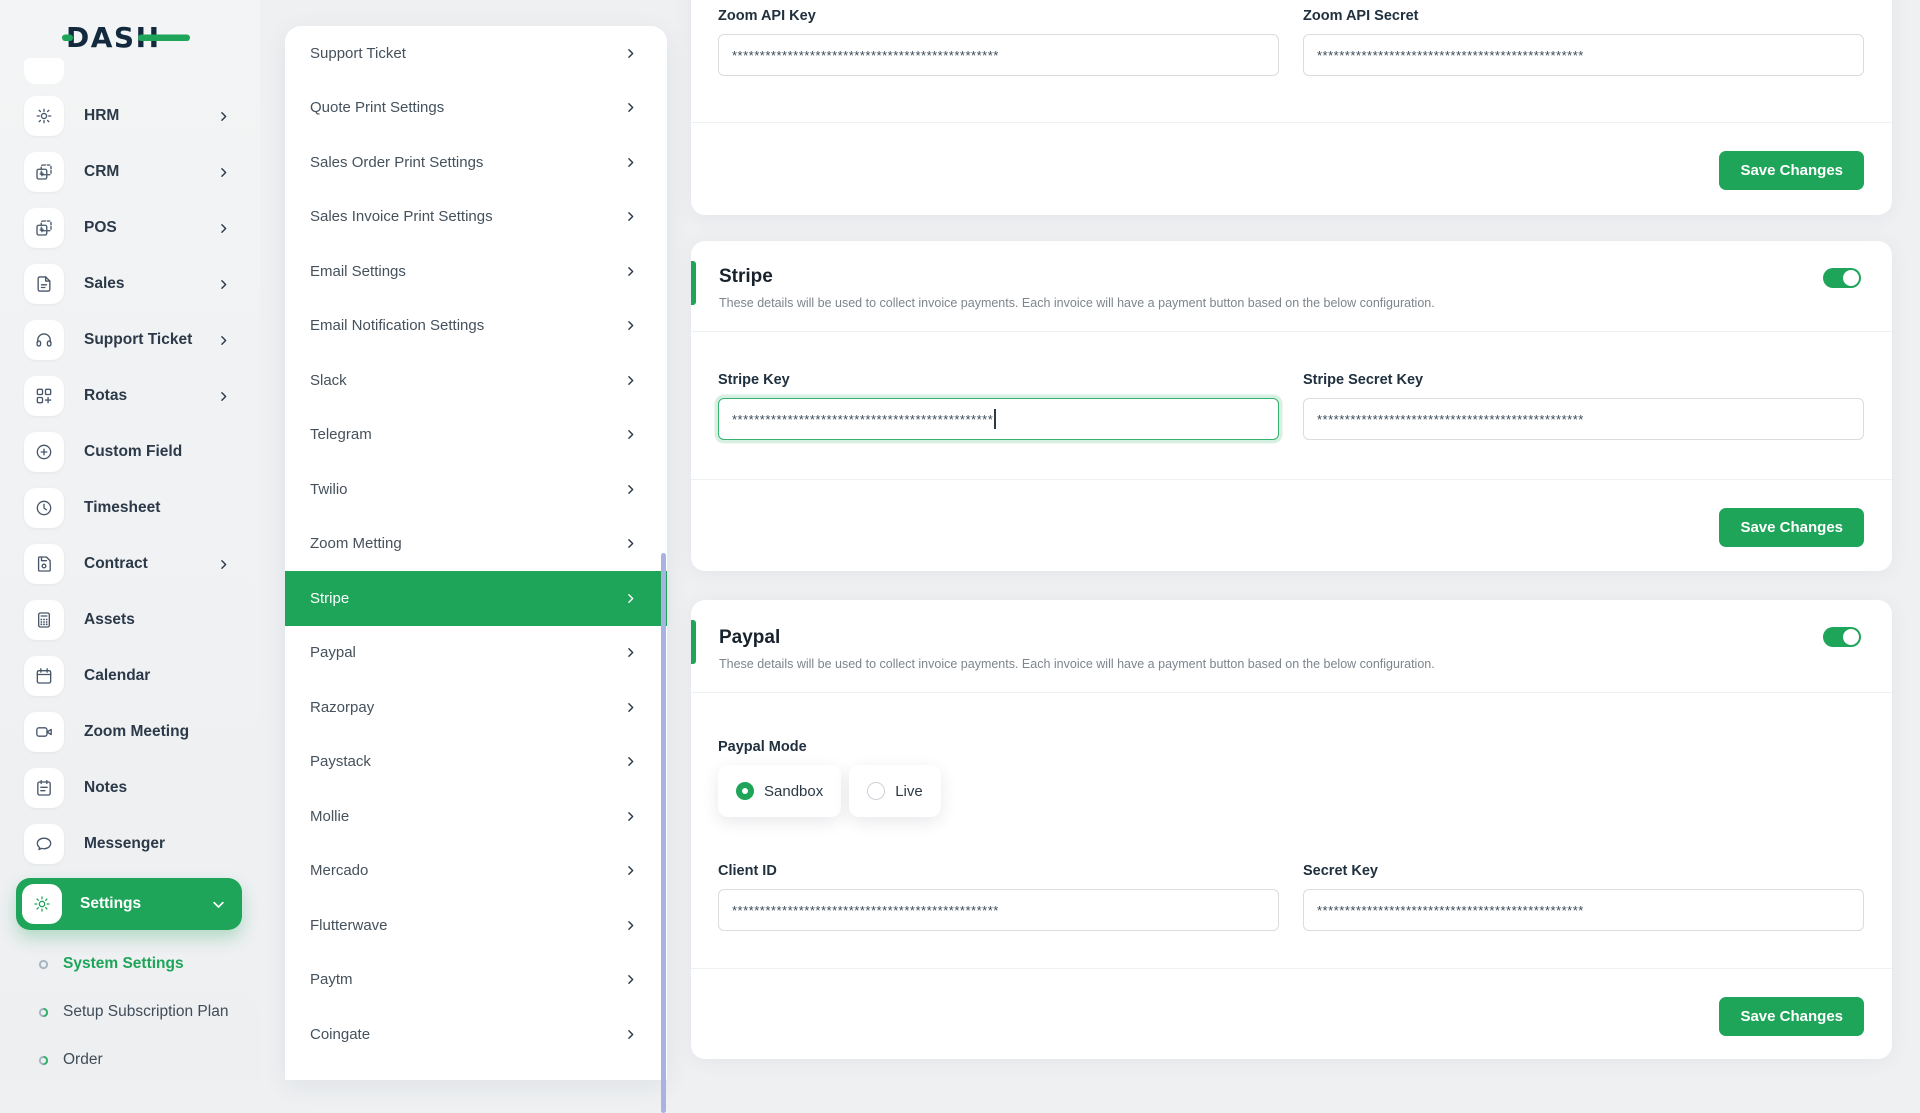 This screenshot has width=1920, height=1113. Describe the element at coordinates (125, 396) in the screenshot. I see `sidebar-item-rotas: Rotas` at that location.